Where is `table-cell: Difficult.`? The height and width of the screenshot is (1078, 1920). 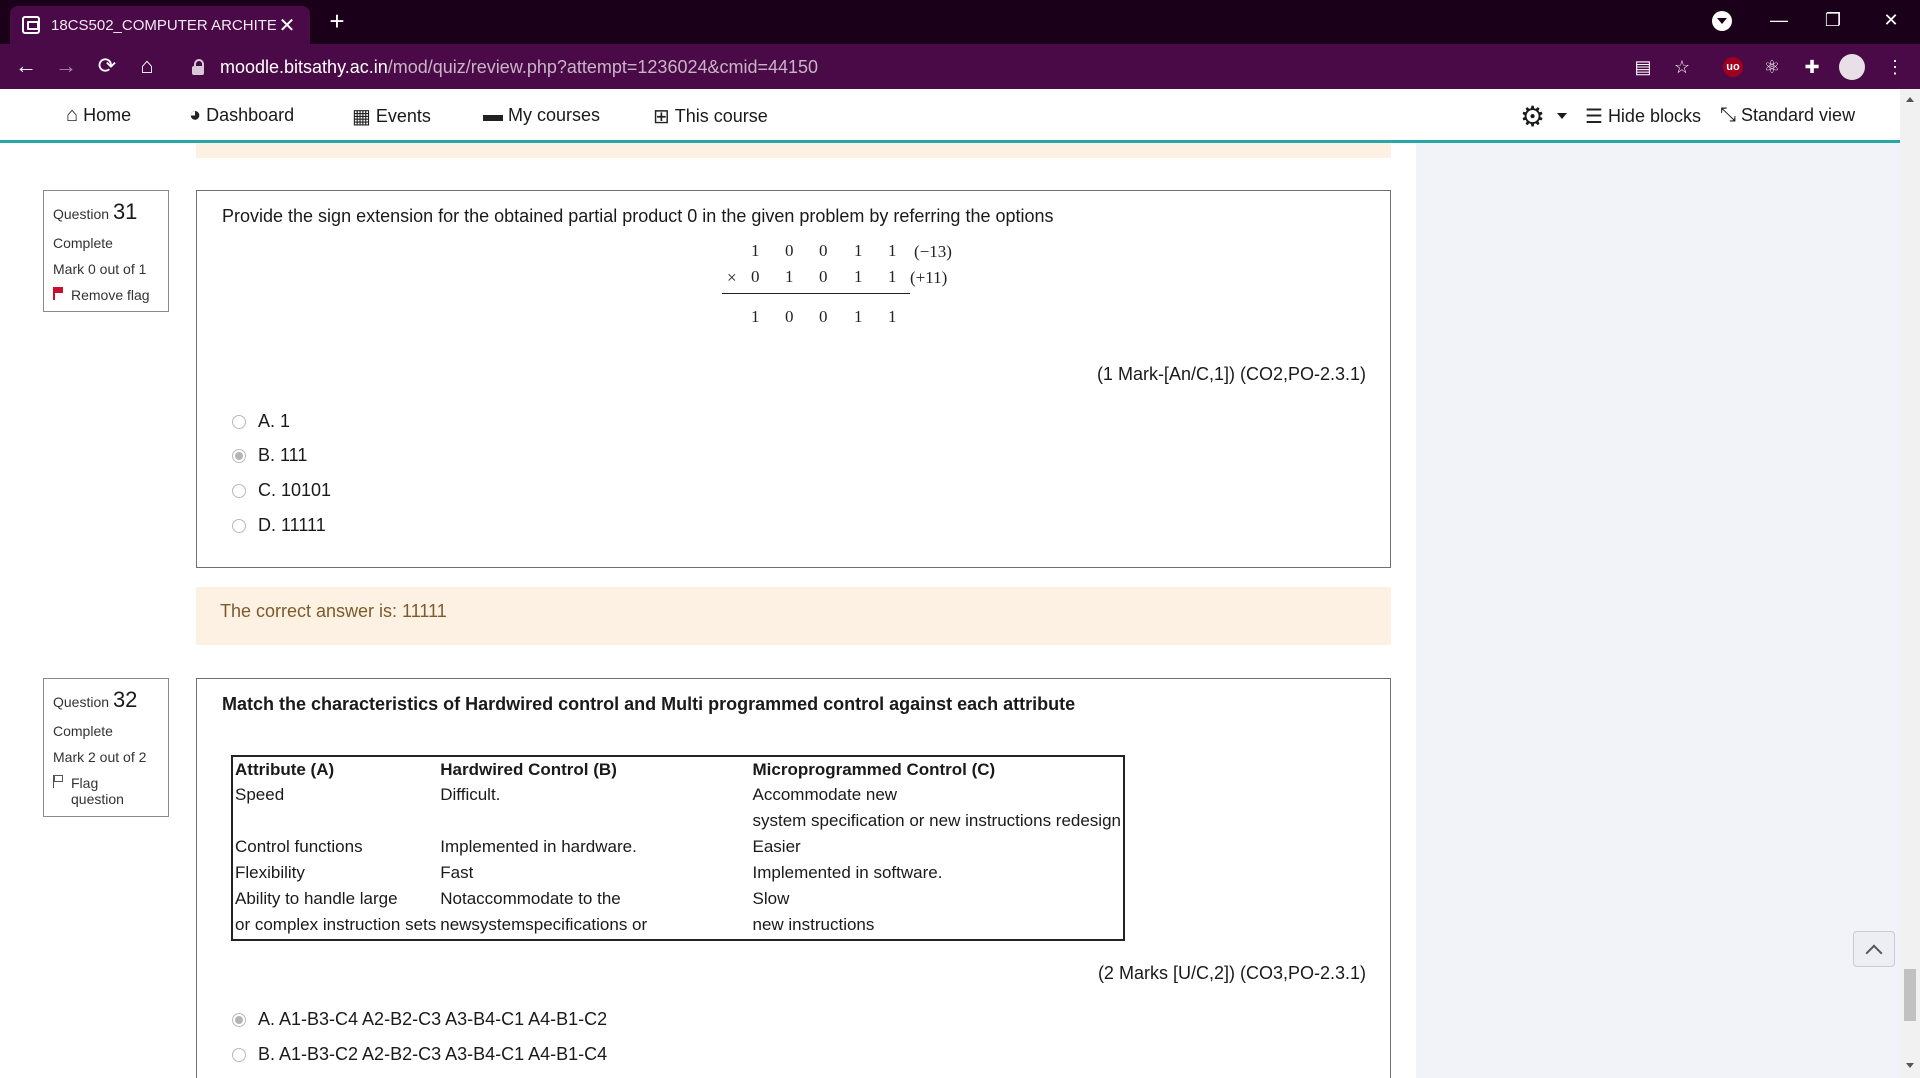 table-cell: Difficult. is located at coordinates (470, 794).